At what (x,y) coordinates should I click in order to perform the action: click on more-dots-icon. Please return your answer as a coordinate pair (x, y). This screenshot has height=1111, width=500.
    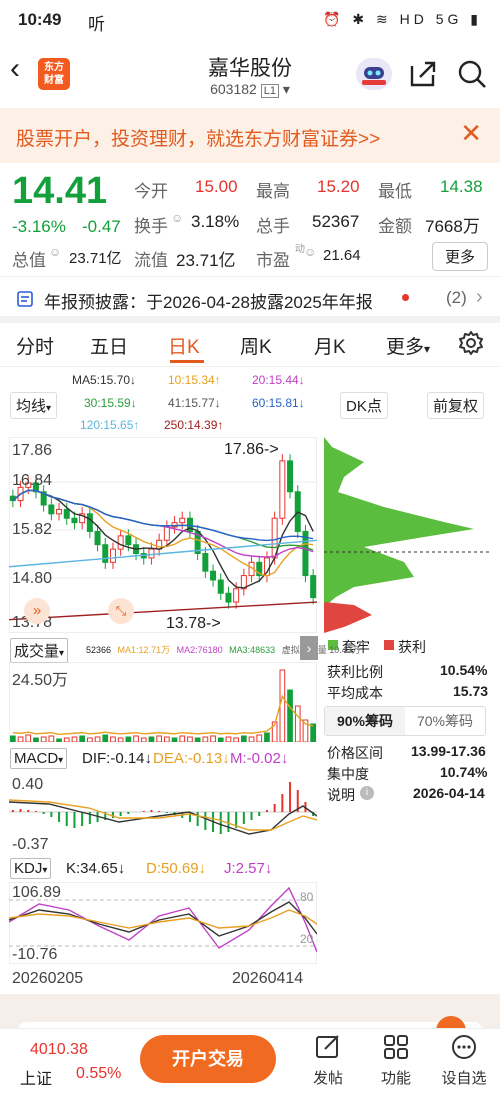
    Looking at the image, I should click on (464, 1049).